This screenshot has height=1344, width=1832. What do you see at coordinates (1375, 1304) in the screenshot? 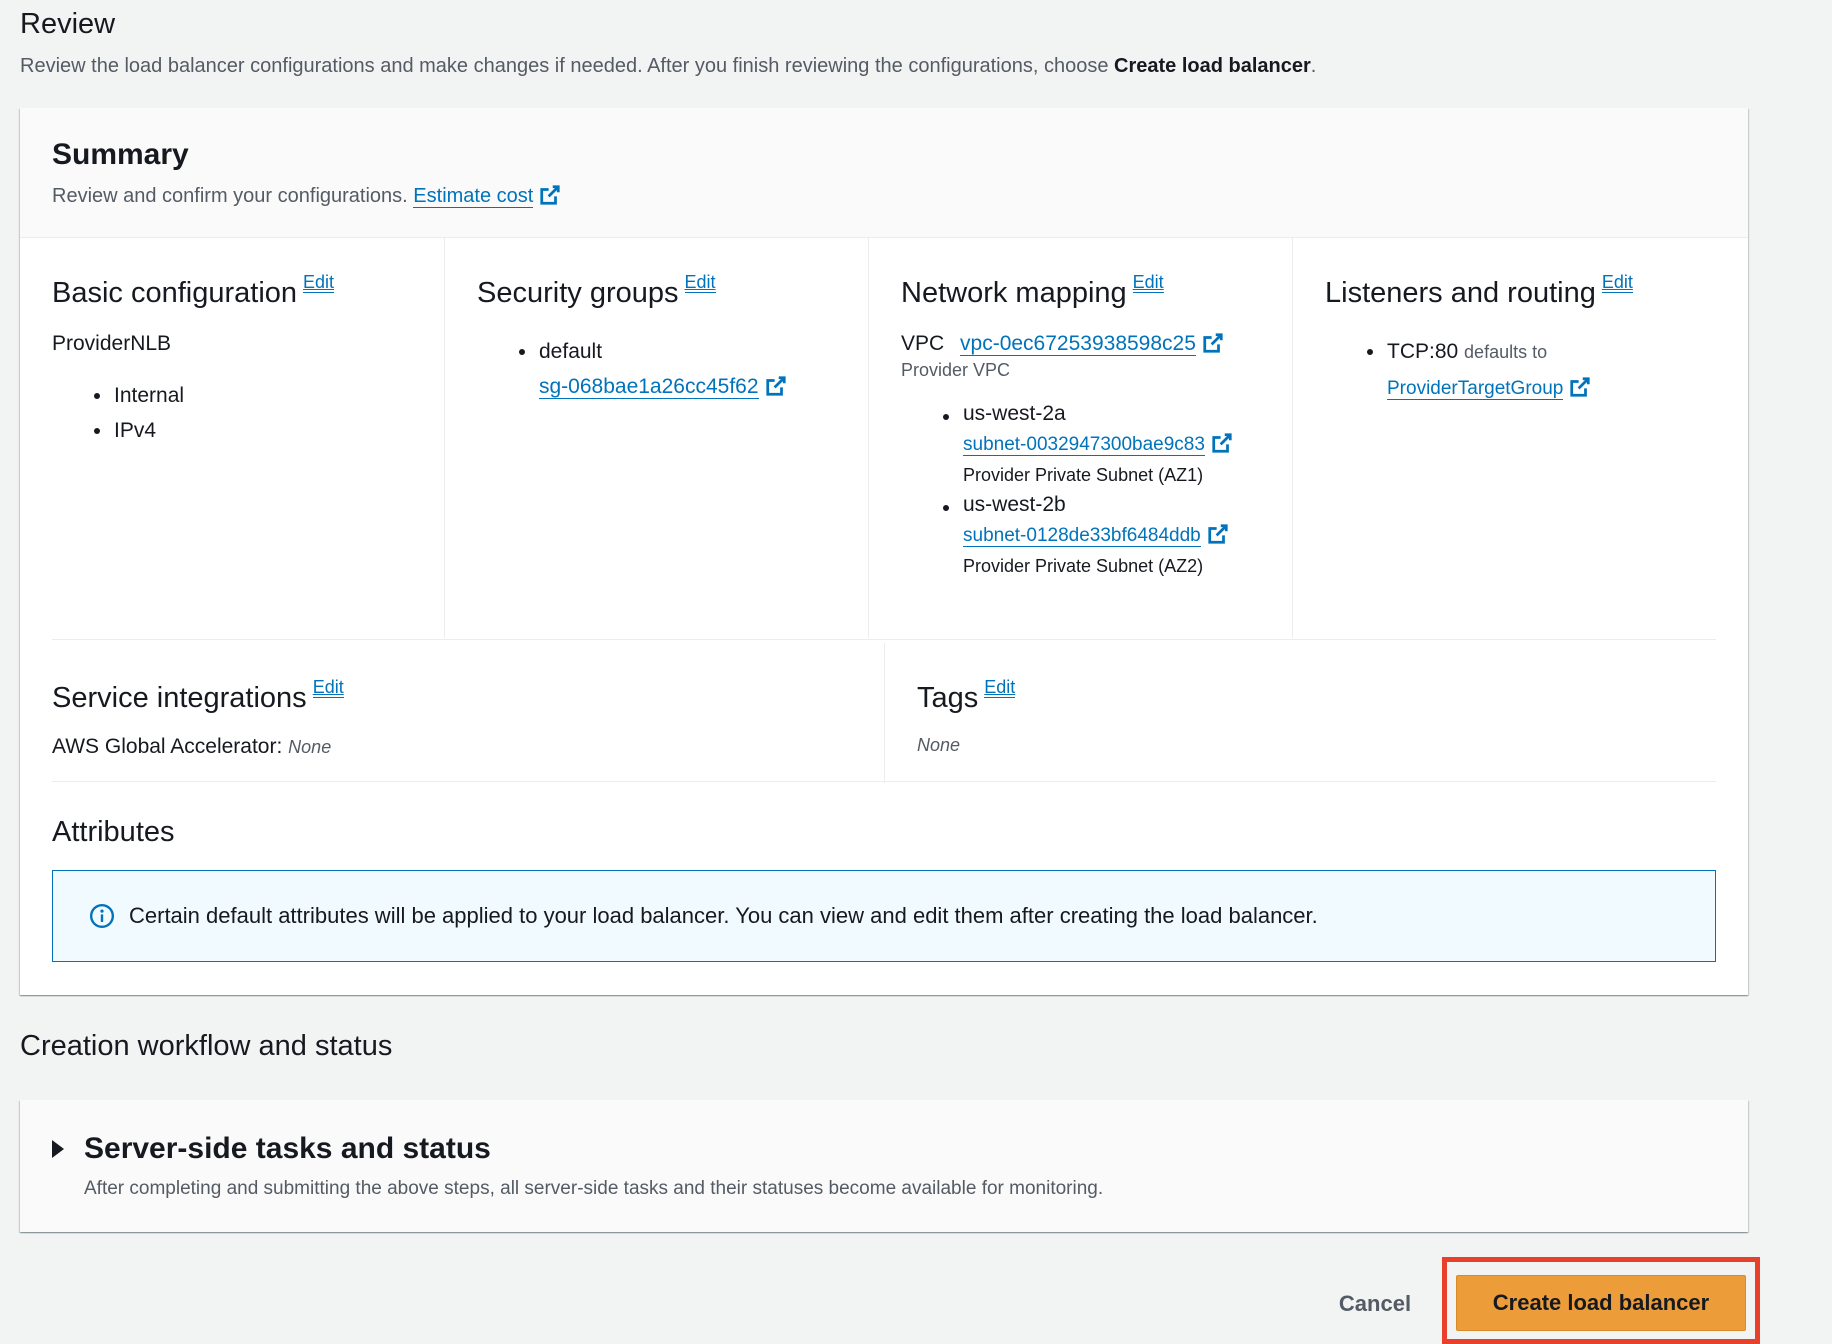
I see `cancel-button: Cancel` at bounding box center [1375, 1304].